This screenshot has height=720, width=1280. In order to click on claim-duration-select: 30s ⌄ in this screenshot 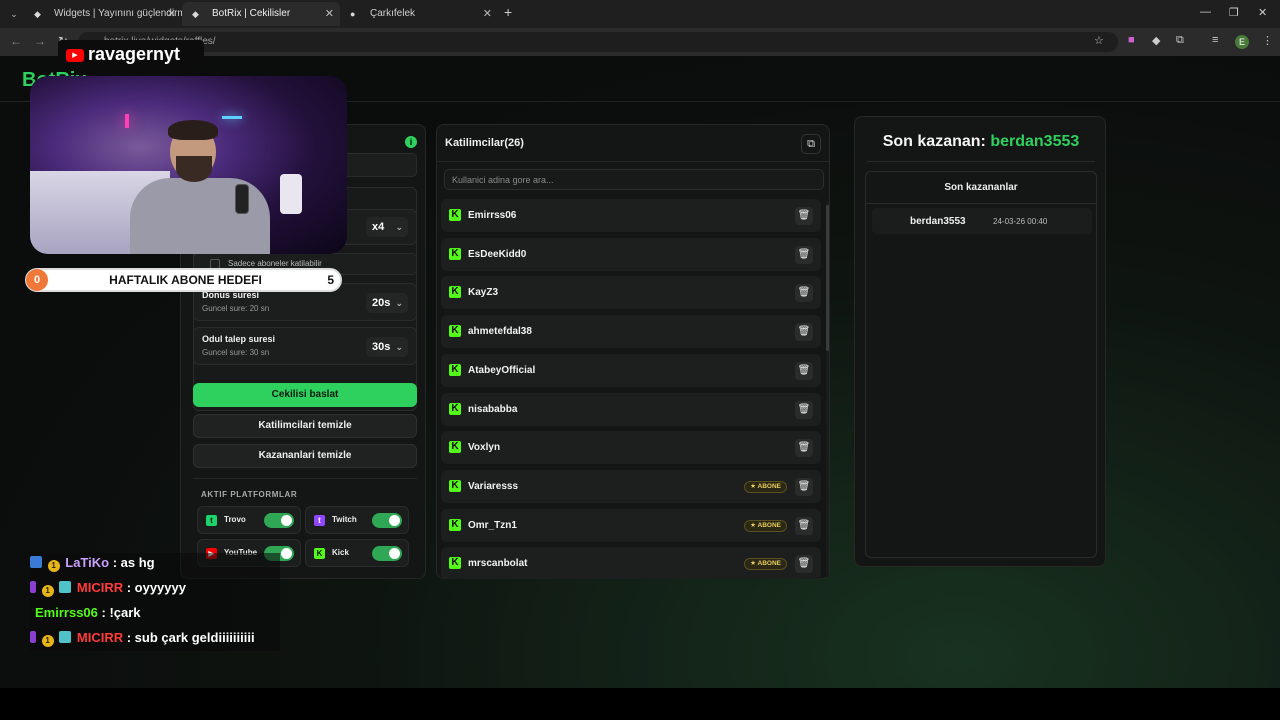, I will do `click(387, 347)`.